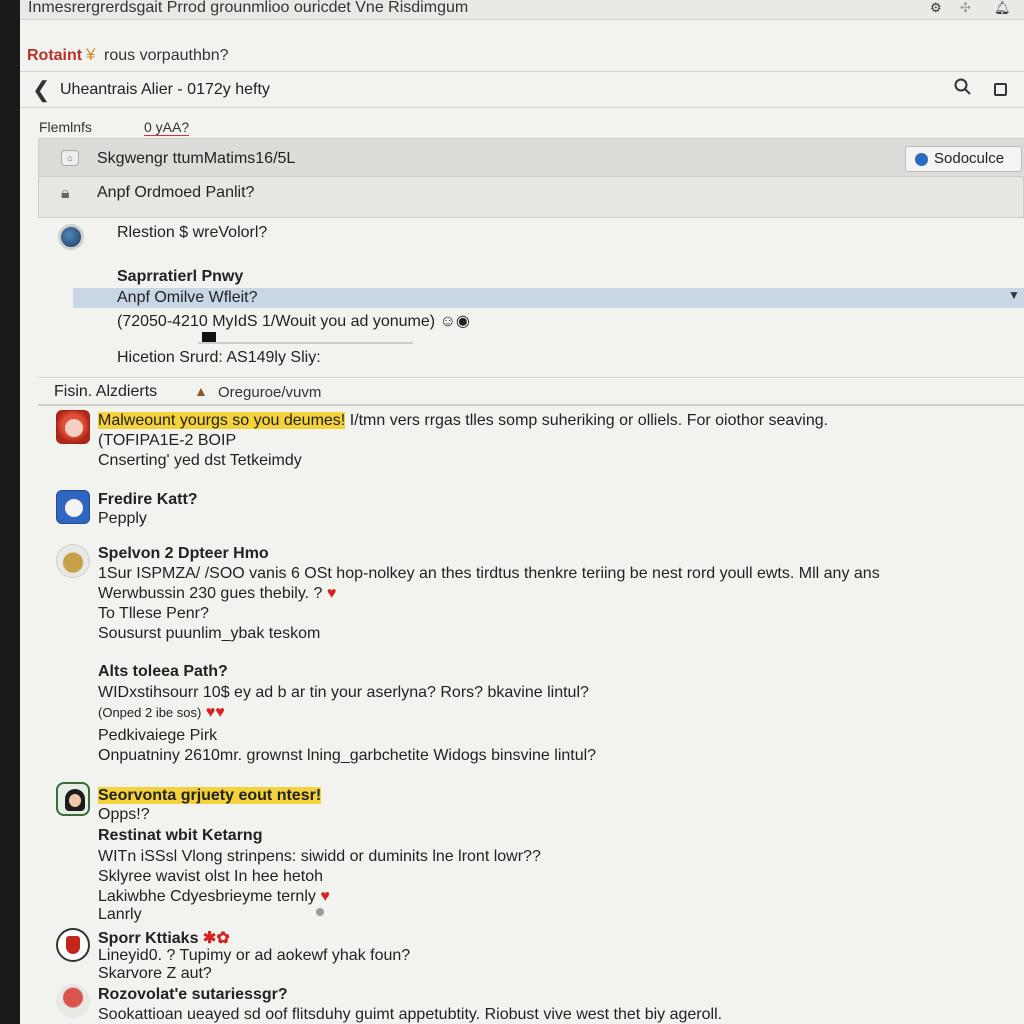 The width and height of the screenshot is (1024, 1024). What do you see at coordinates (176, 192) in the screenshot?
I see `panel-subtext: Anpf Ordmoed Panlit?` at bounding box center [176, 192].